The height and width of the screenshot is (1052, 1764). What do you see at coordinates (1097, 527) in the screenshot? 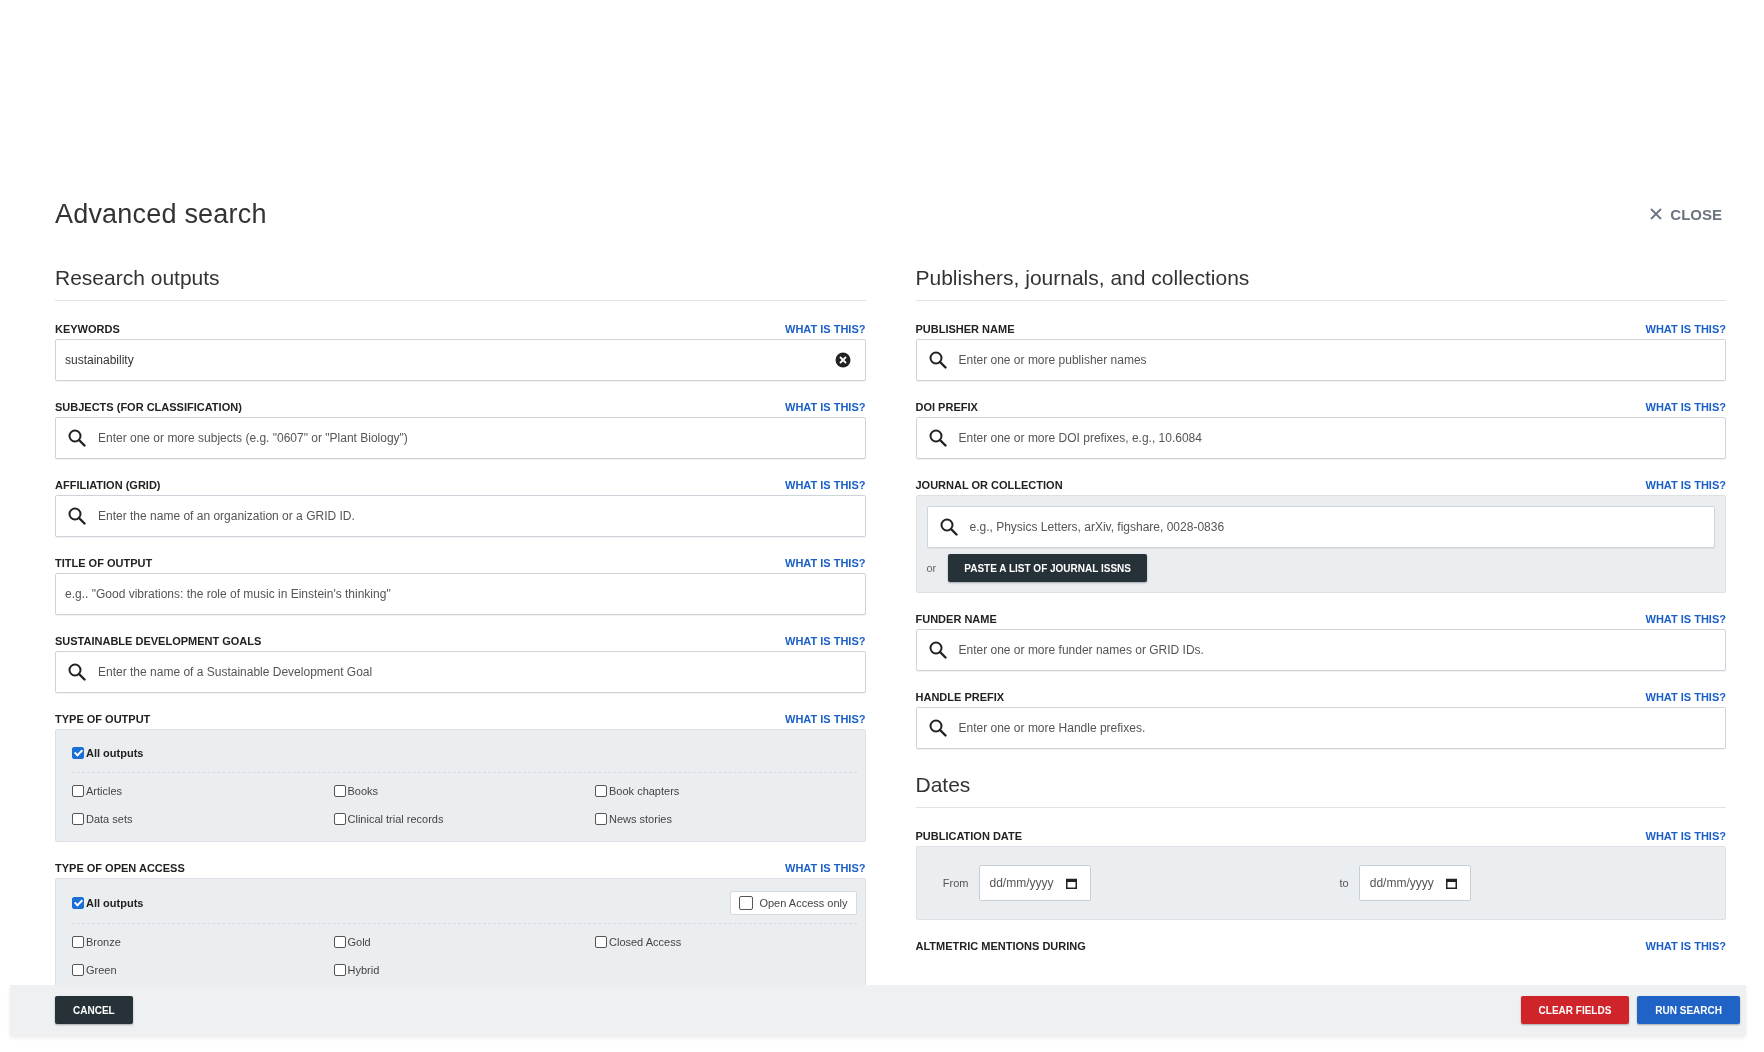
I see `placeholder-text: e.g., Physics Letters, arXiv, figshare, 0028-0836` at bounding box center [1097, 527].